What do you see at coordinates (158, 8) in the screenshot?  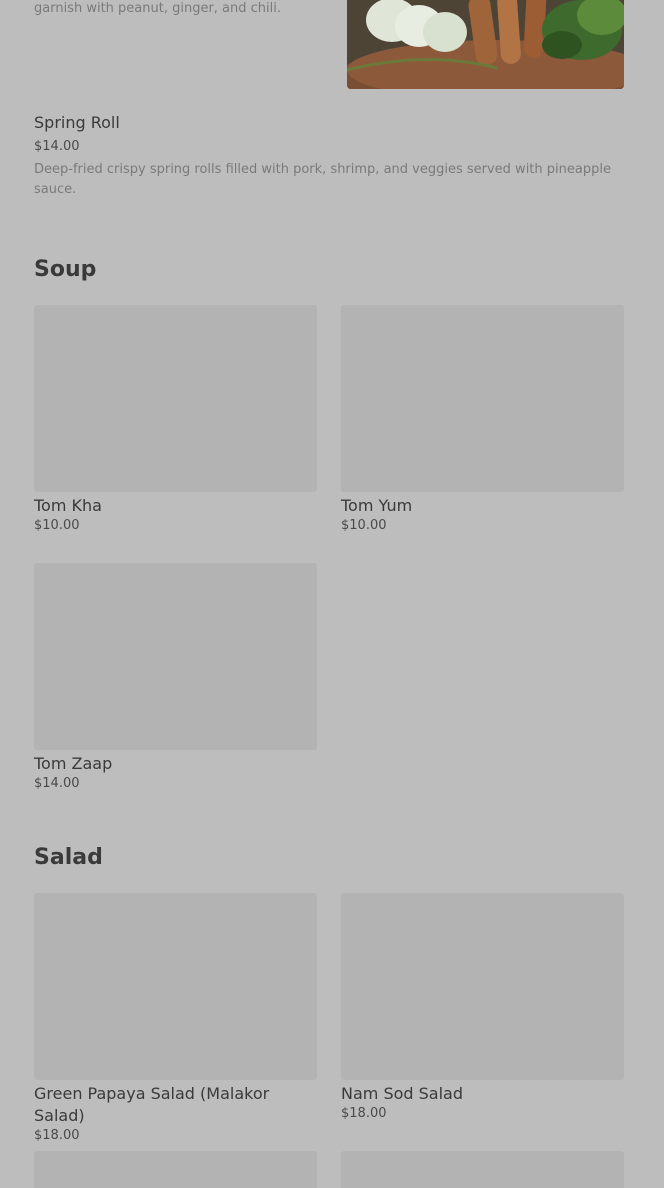 I see `menu-item-description: garnish with peanut, ginger, and chili.` at bounding box center [158, 8].